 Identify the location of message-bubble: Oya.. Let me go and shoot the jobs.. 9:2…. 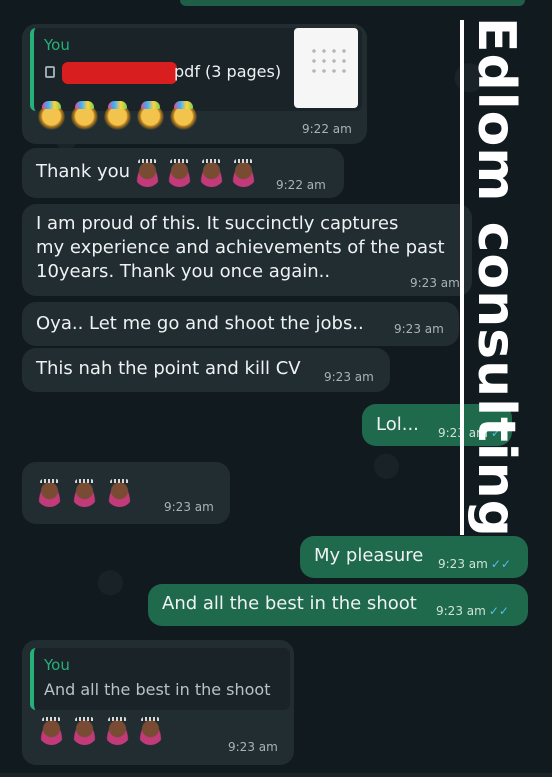
(240, 324).